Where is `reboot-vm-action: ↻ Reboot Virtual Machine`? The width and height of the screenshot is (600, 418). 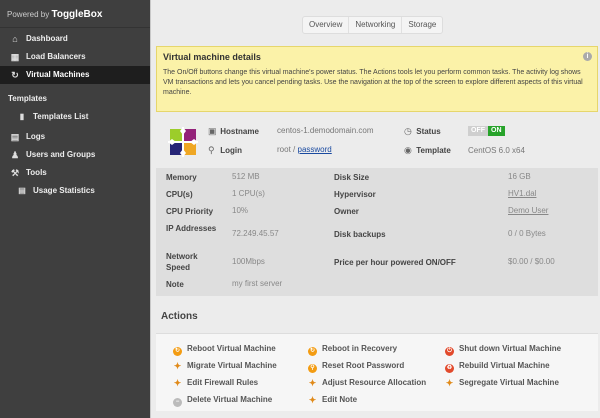 reboot-vm-action: ↻ Reboot Virtual Machine is located at coordinates (224, 349).